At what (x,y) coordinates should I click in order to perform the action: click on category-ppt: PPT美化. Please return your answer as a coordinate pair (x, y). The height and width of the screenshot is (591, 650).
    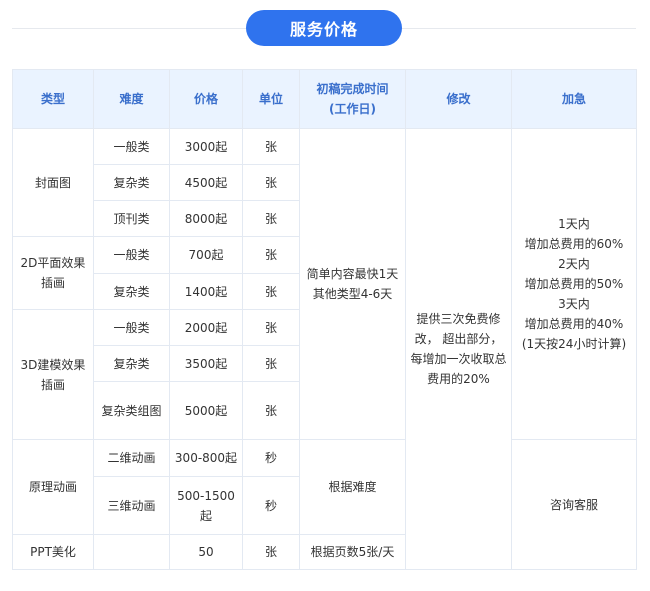
    Looking at the image, I should click on (53, 552).